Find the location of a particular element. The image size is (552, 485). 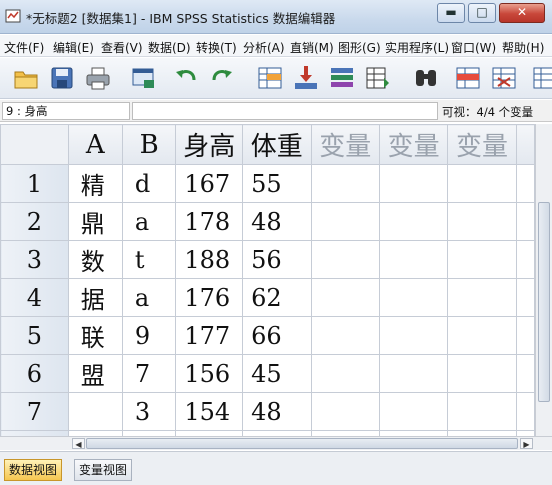

variables-icon is located at coordinates (342, 78).